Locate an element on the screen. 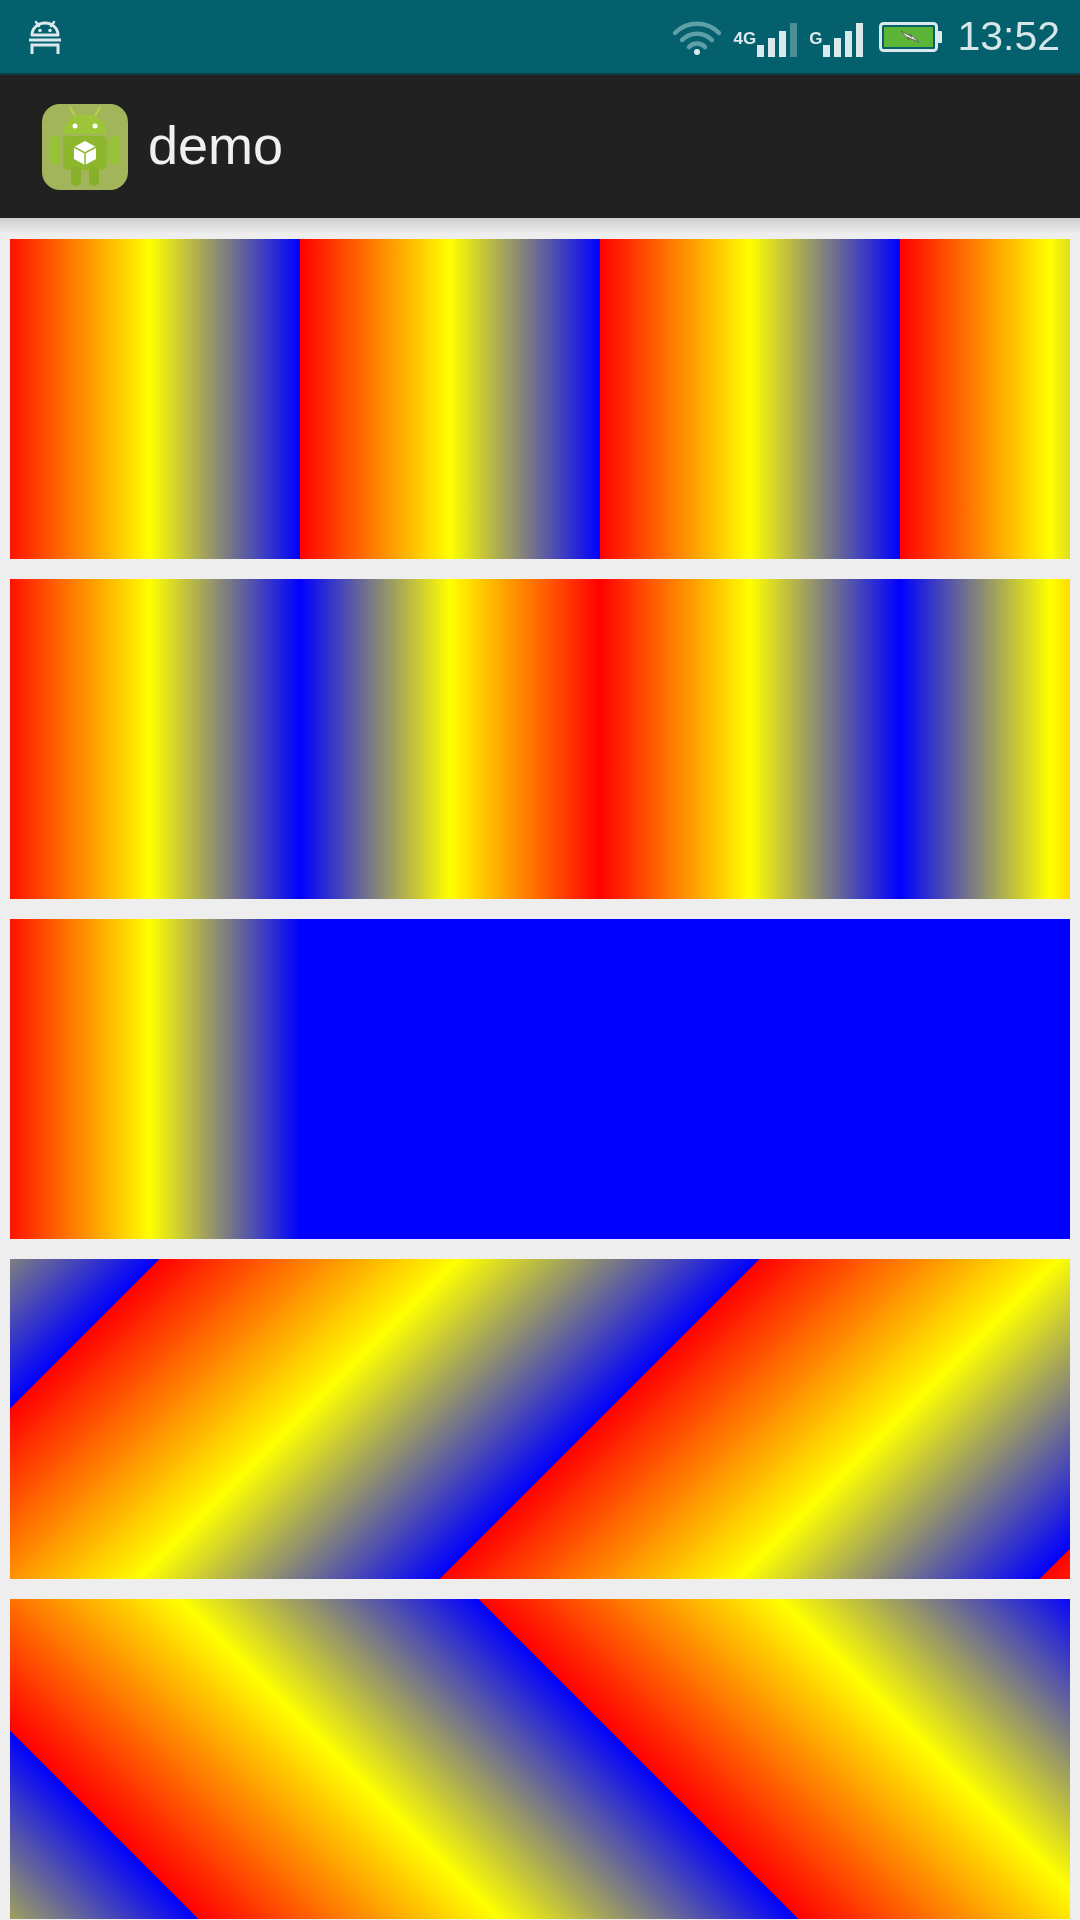 The width and height of the screenshot is (1080, 1920). app-title: demo is located at coordinates (216, 144).